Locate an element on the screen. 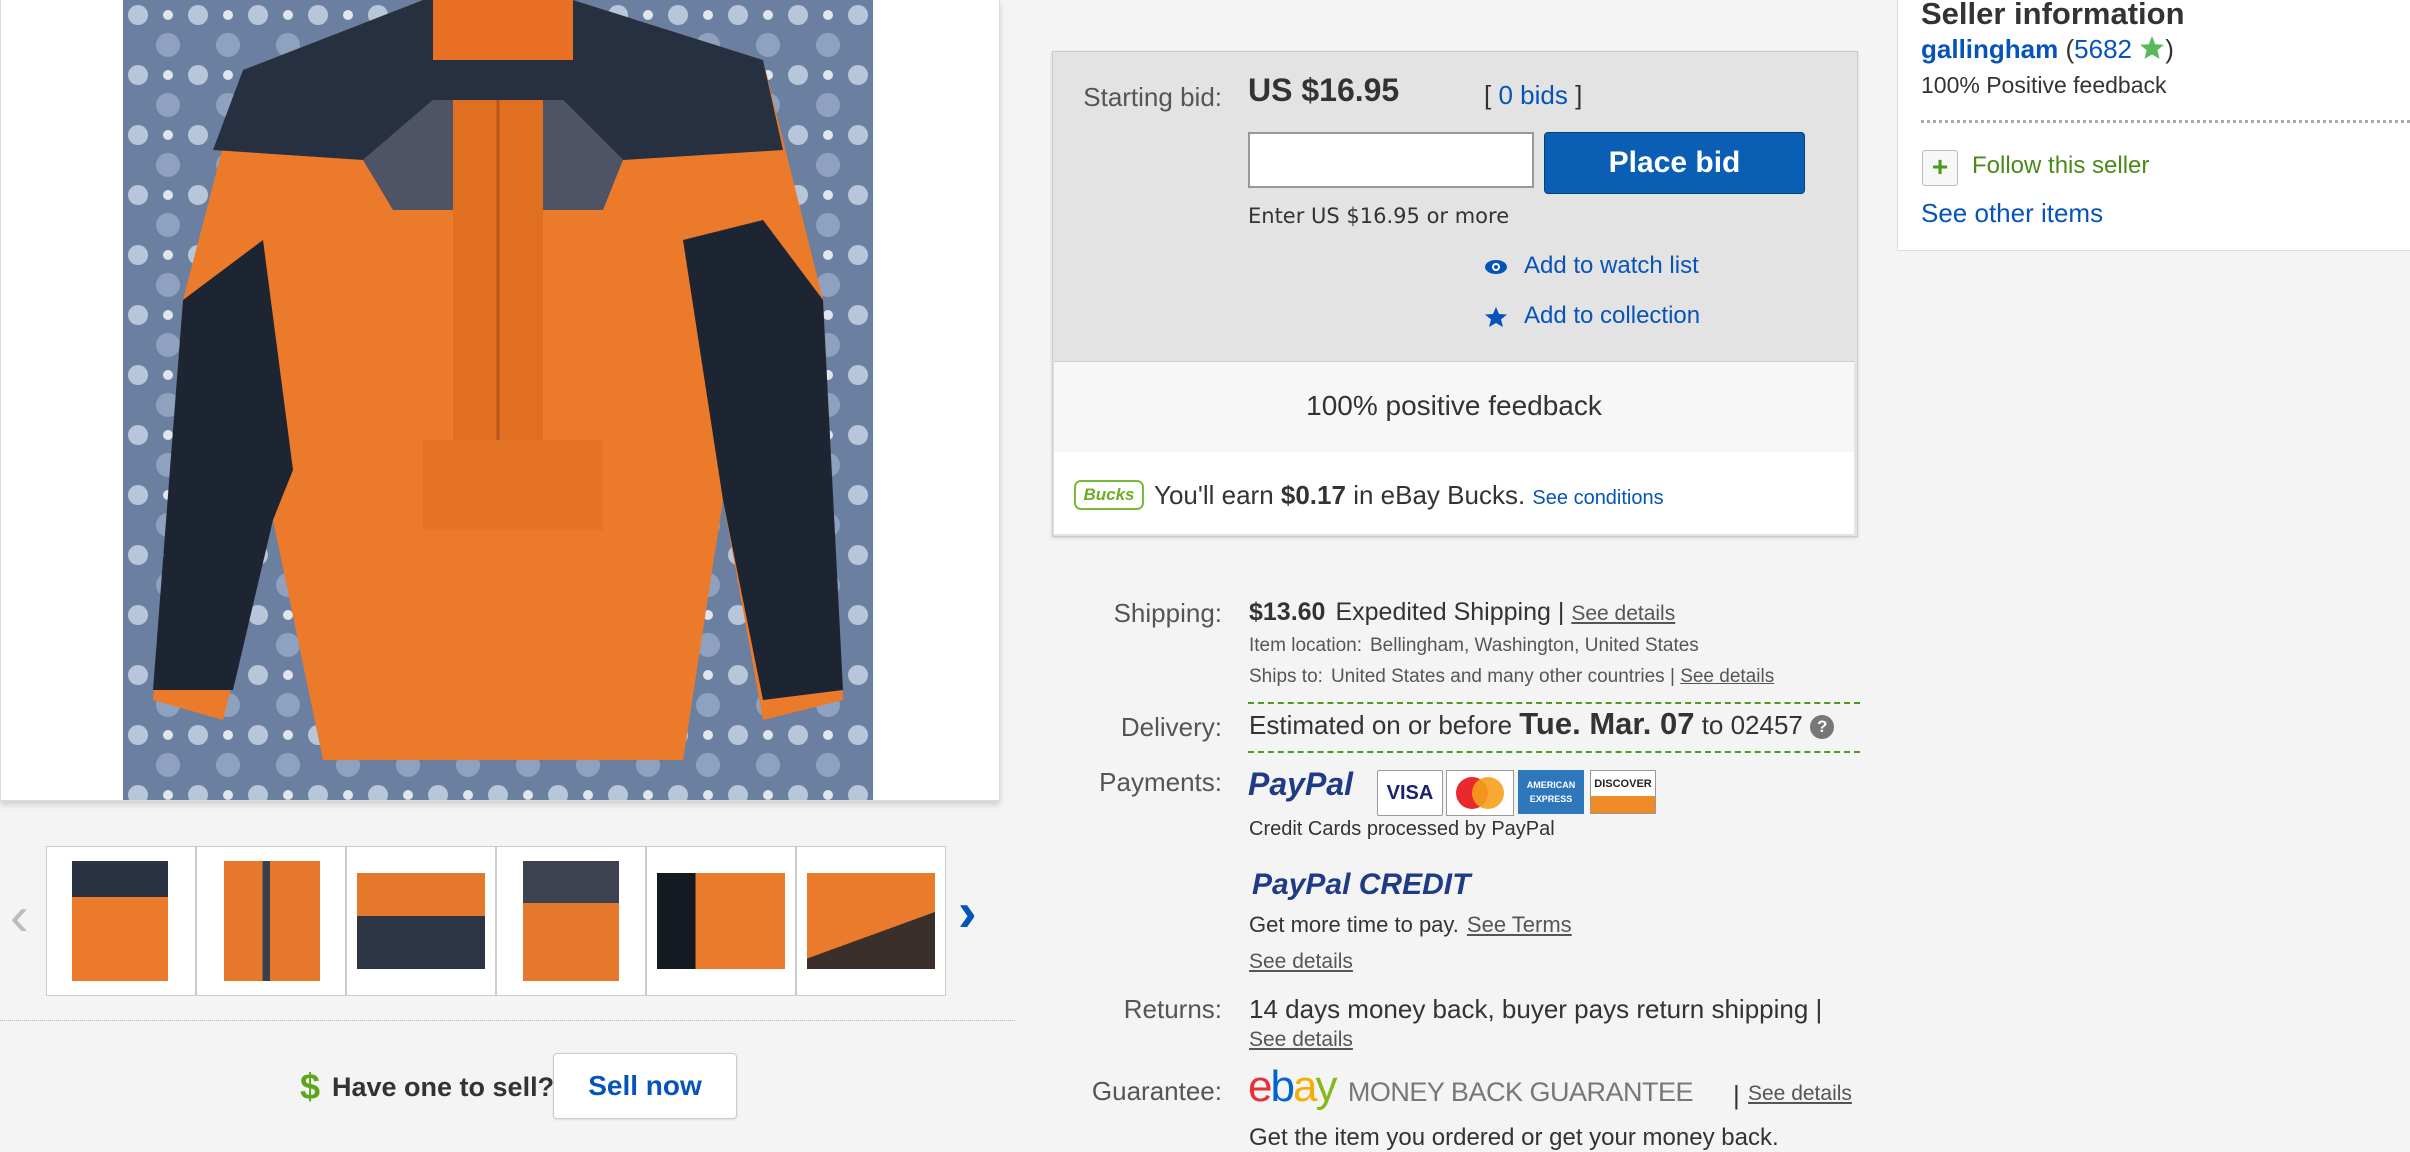  ebay-money-back-logo: ebay MONEY BACK GUARANTEE is located at coordinates (1470, 1087).